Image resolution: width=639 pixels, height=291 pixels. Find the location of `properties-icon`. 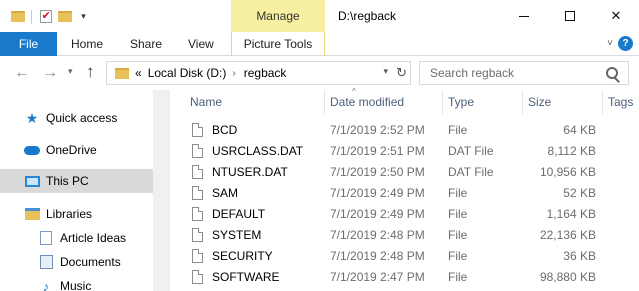

properties-icon is located at coordinates (45, 16).